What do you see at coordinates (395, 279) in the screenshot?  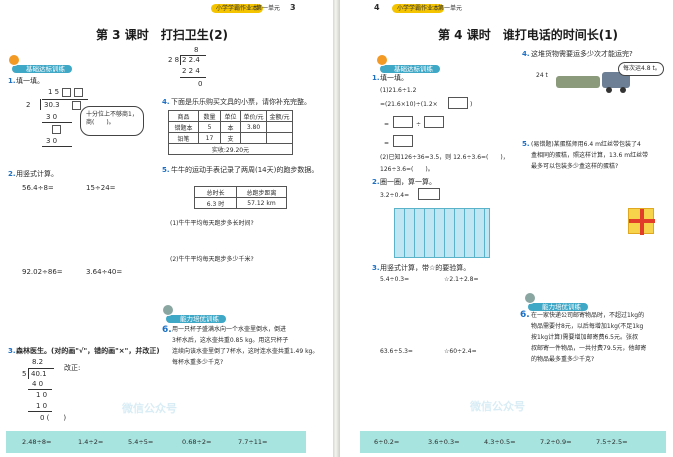 I see `calc-item: 5.4÷0.3=` at bounding box center [395, 279].